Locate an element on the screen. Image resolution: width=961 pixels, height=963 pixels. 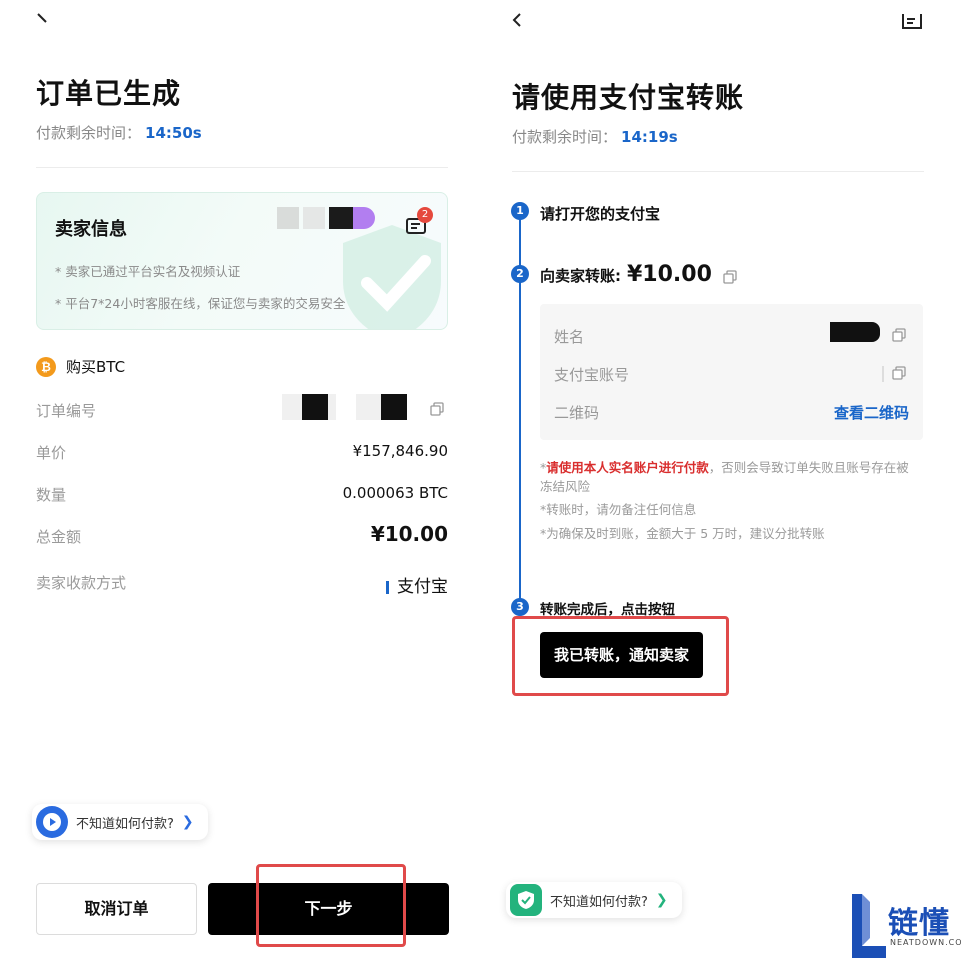
seller-note-verified: * 卖家已通过平台实名及视频认证 is located at coordinates (148, 271).